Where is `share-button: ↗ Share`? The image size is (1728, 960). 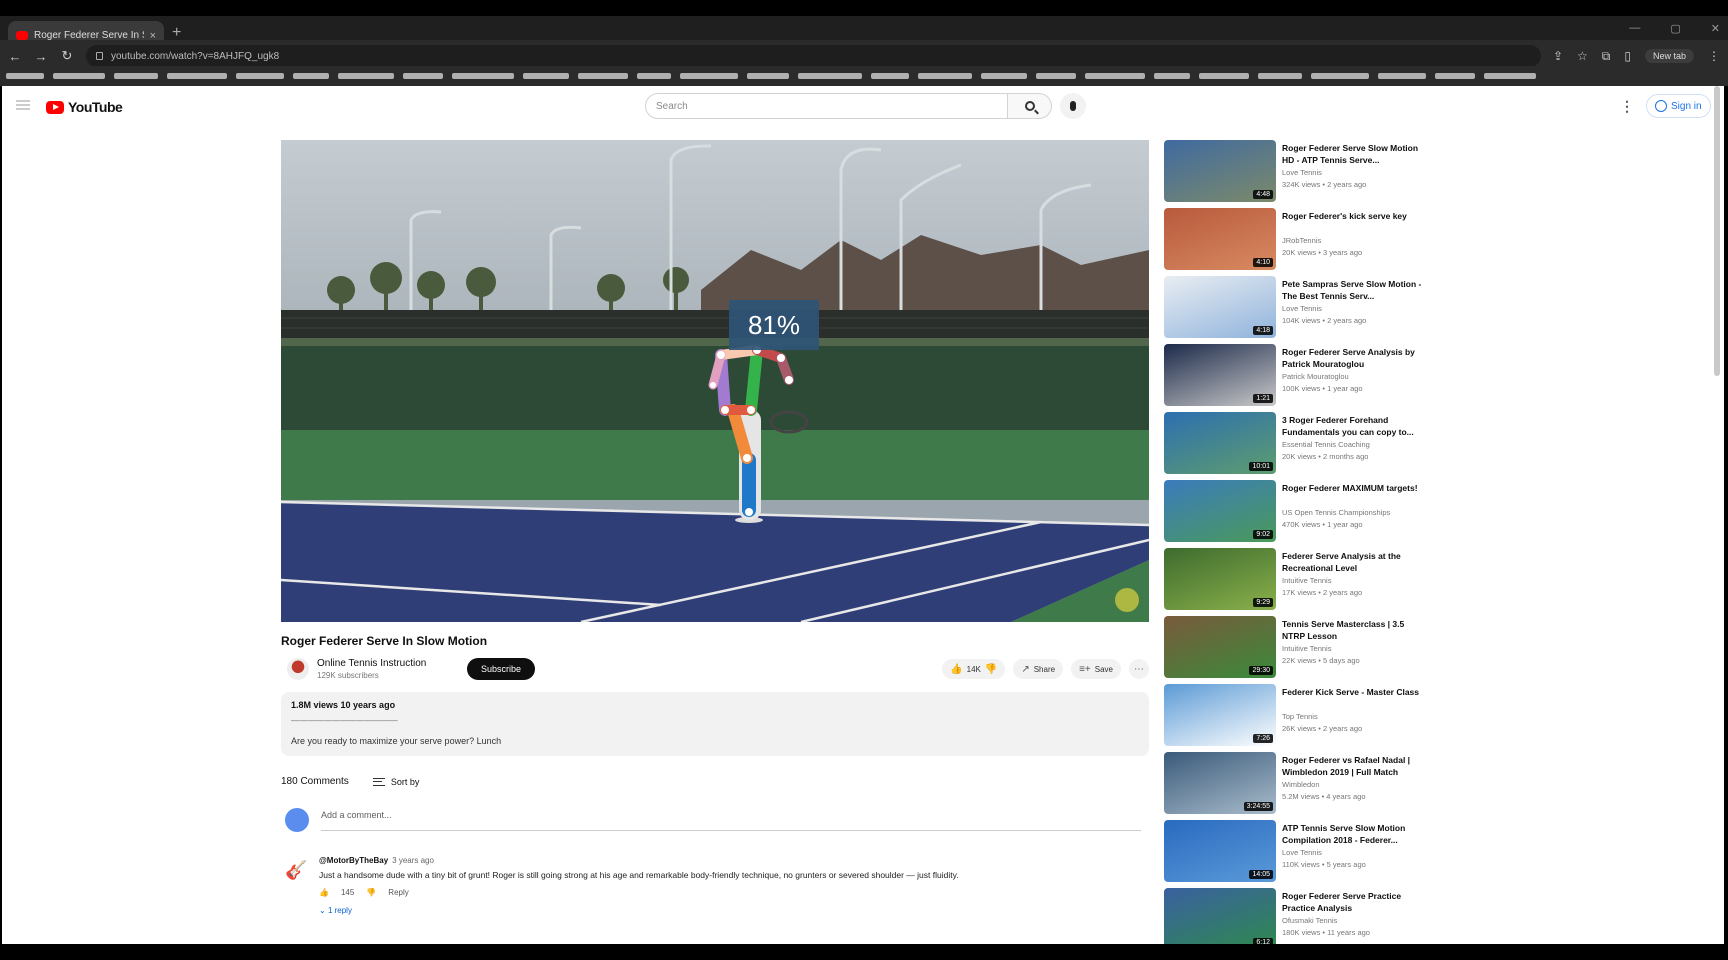 share-button: ↗ Share is located at coordinates (1038, 669).